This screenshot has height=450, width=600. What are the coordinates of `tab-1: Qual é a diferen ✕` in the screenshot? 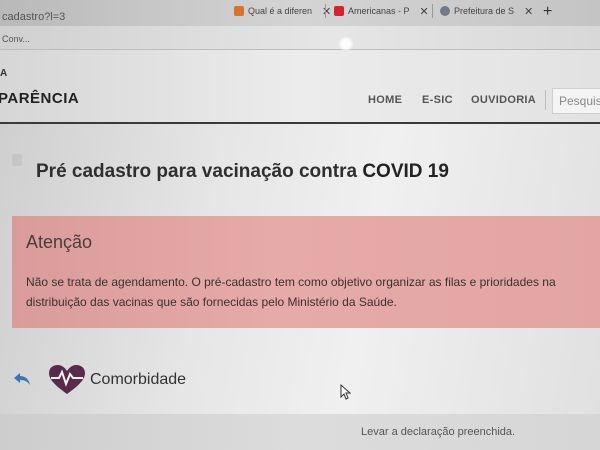 It's located at (282, 11).